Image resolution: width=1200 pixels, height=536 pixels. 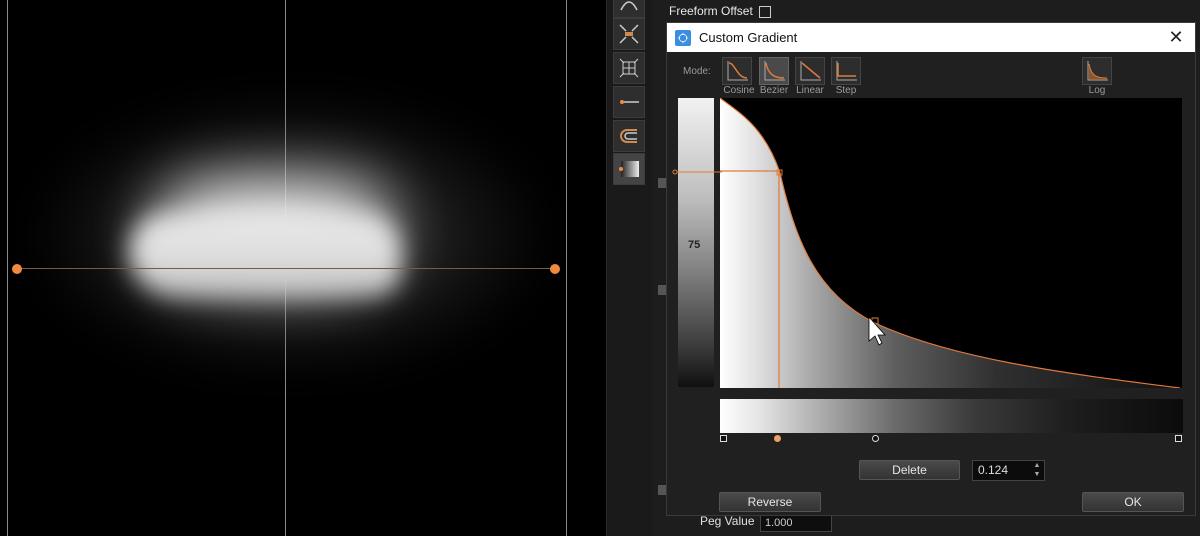 What do you see at coordinates (727, 521) in the screenshot?
I see `peg-value-label: Peg Value` at bounding box center [727, 521].